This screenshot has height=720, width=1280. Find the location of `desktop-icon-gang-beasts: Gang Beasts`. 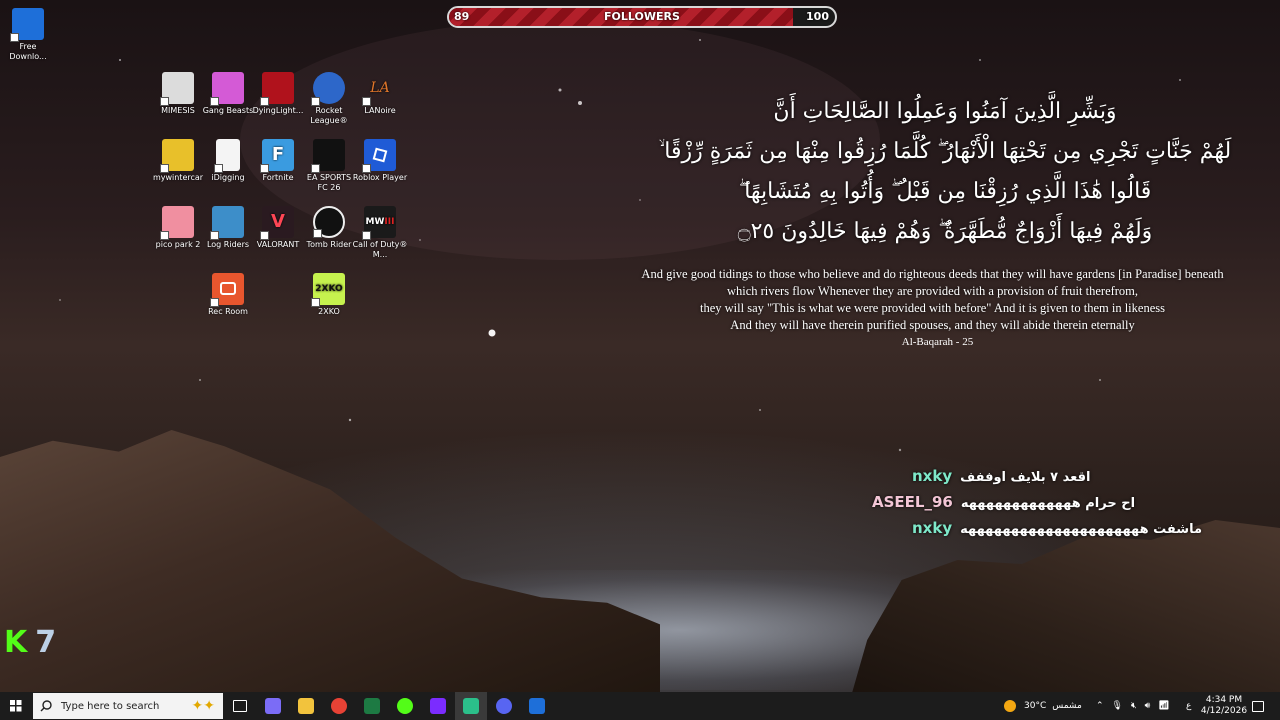

desktop-icon-gang-beasts: Gang Beasts is located at coordinates (228, 94).